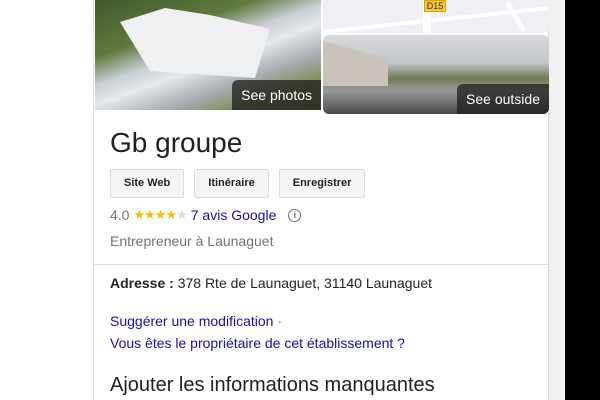  I want to click on divider, so click(321, 264).